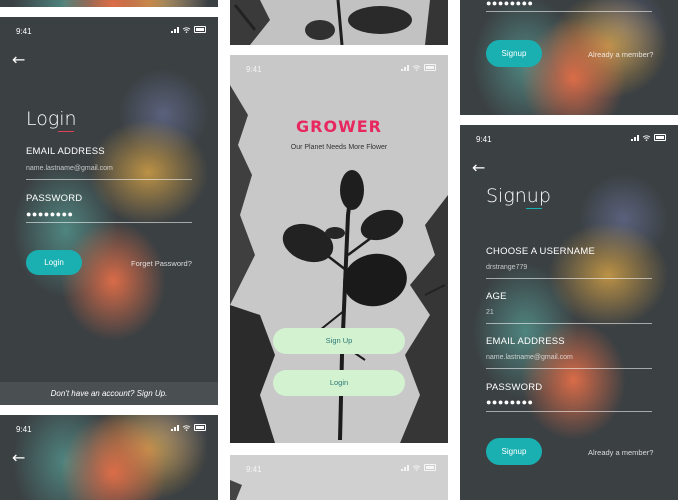 The width and height of the screenshot is (678, 500). I want to click on username-field: drstrange779, so click(506, 267).